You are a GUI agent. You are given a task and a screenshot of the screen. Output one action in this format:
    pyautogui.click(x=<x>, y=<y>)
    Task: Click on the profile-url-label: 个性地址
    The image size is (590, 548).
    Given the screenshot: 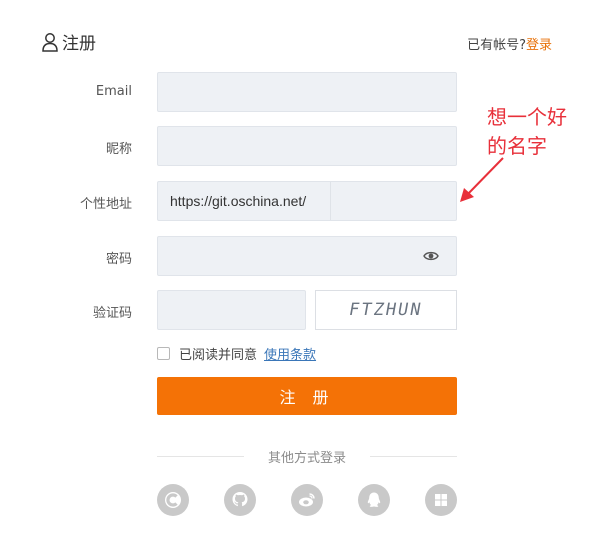 What is the action you would take?
    pyautogui.click(x=105, y=204)
    